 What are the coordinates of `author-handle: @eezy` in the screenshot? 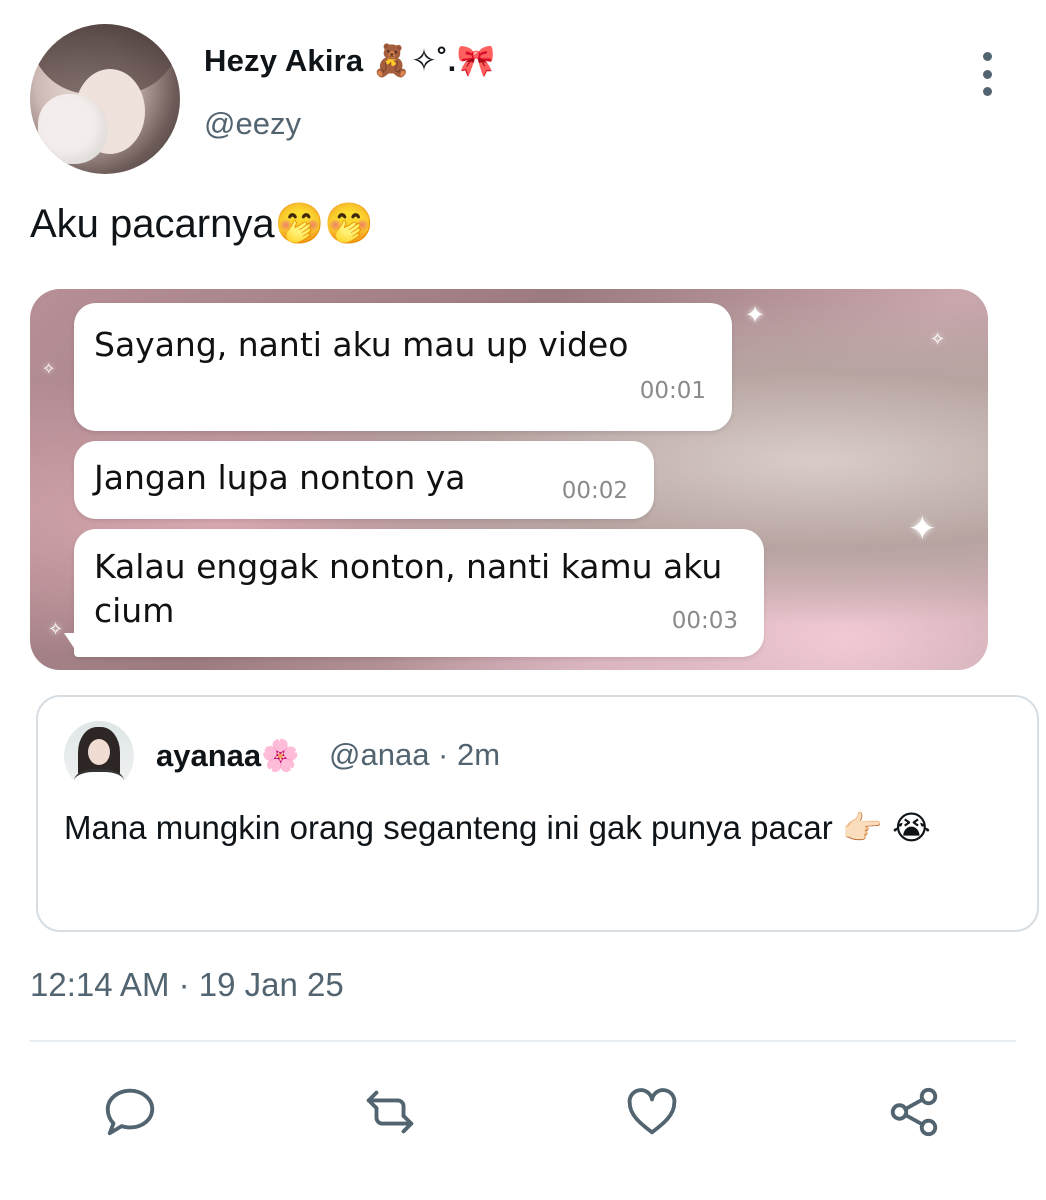 It's located at (252, 124).